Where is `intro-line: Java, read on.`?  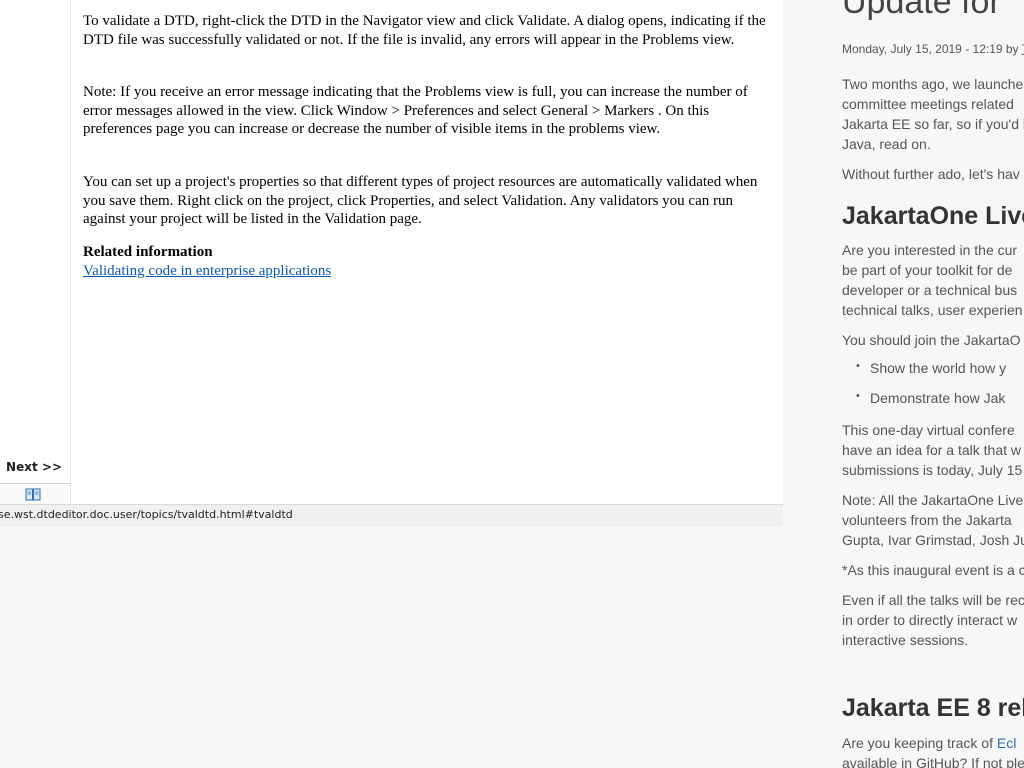 intro-line: Java, read on. is located at coordinates (886, 144).